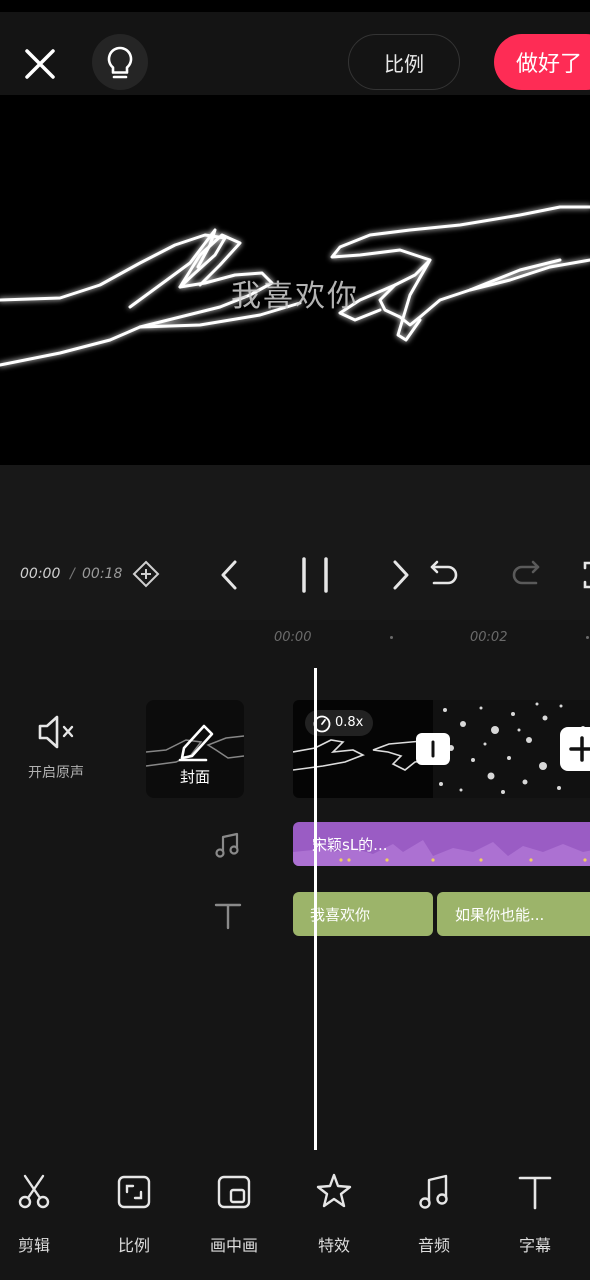 This screenshot has width=590, height=1280. I want to click on toolbar-item-audio: 音频, so click(434, 1218).